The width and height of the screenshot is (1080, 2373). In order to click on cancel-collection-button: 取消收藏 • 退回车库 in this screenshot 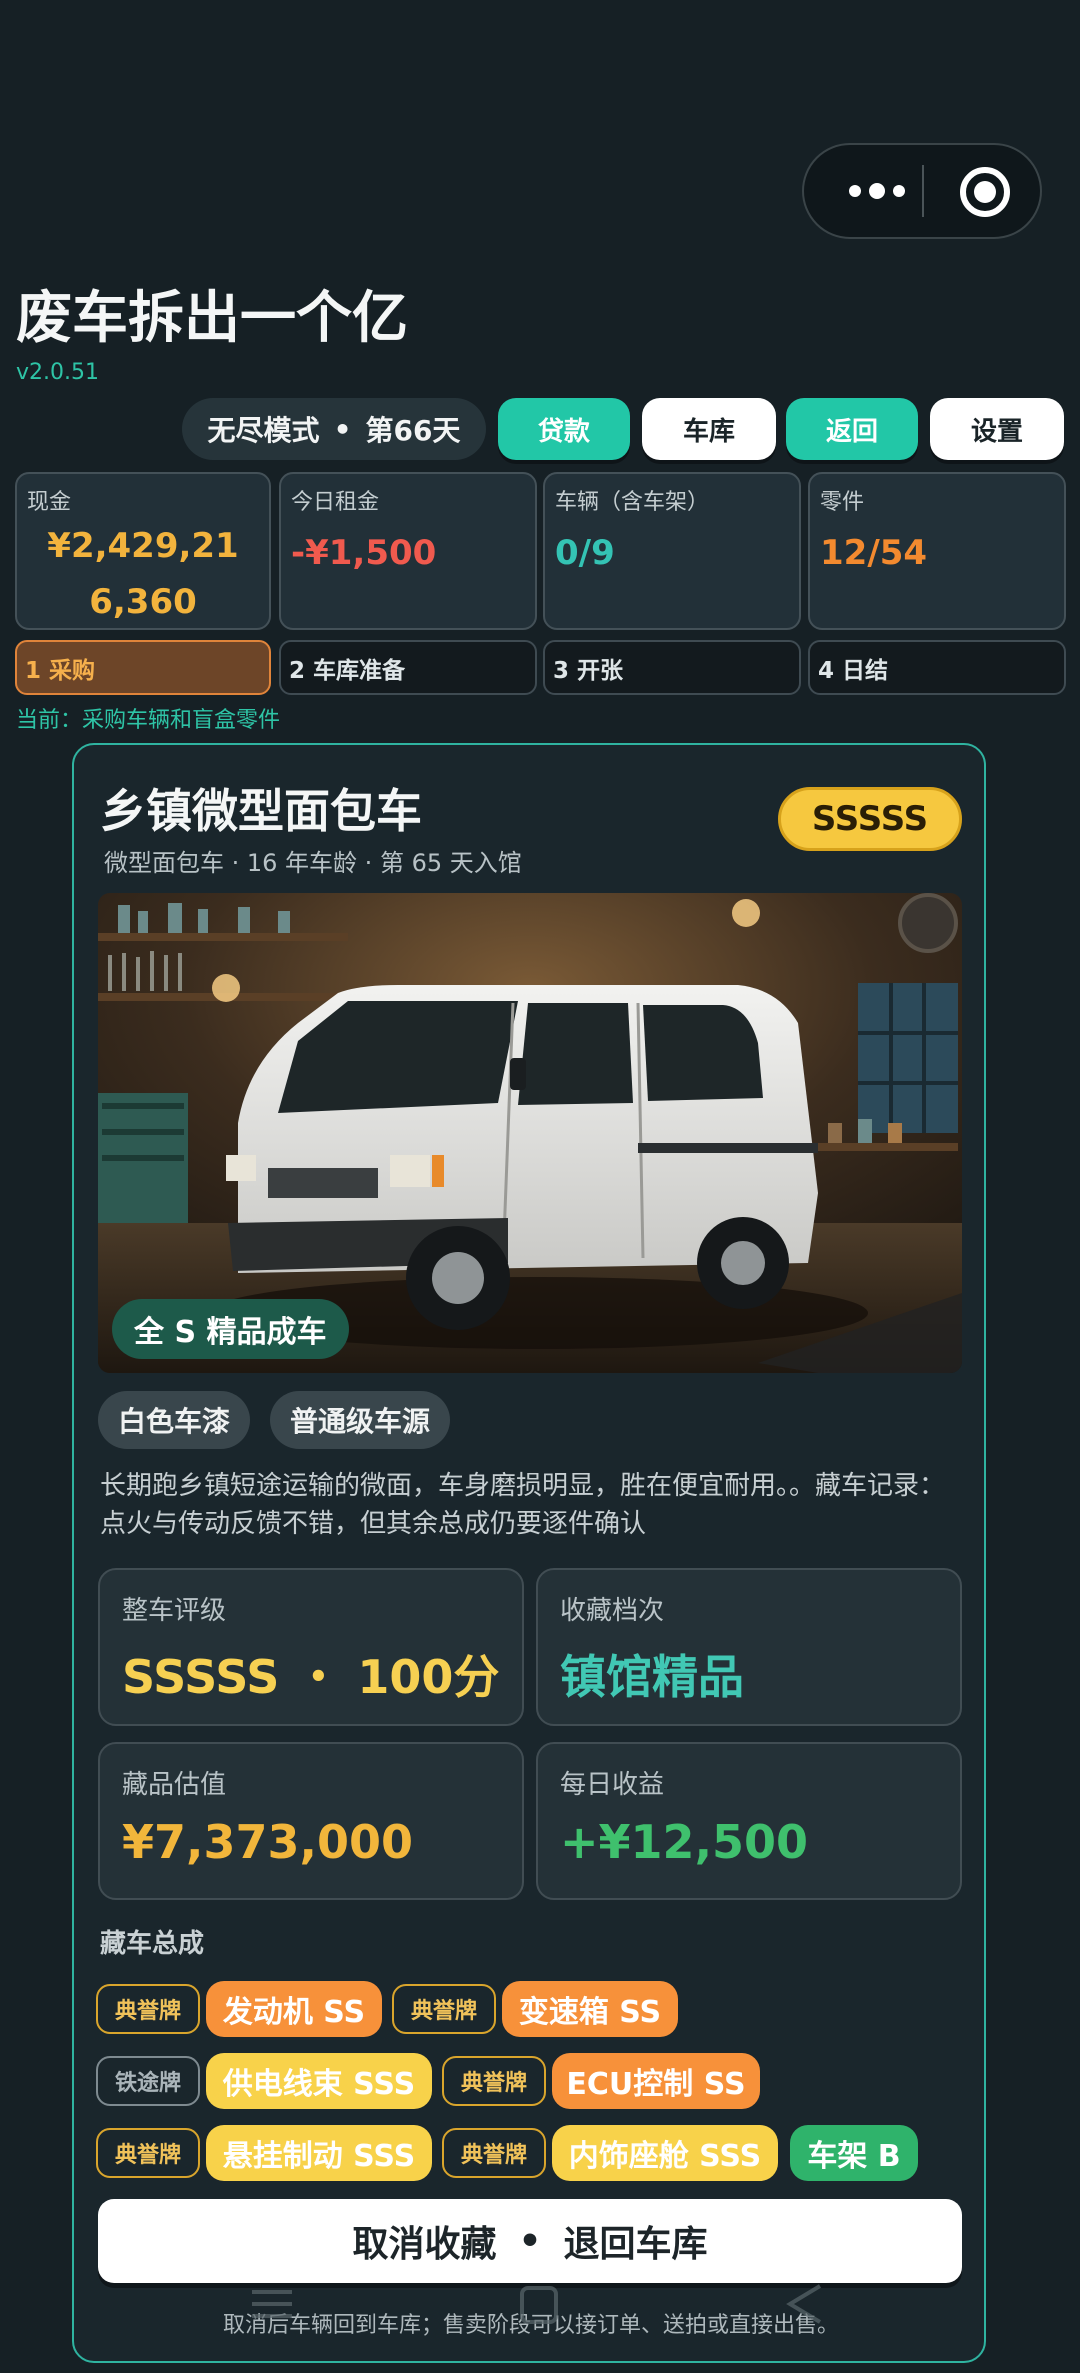, I will do `click(530, 2241)`.